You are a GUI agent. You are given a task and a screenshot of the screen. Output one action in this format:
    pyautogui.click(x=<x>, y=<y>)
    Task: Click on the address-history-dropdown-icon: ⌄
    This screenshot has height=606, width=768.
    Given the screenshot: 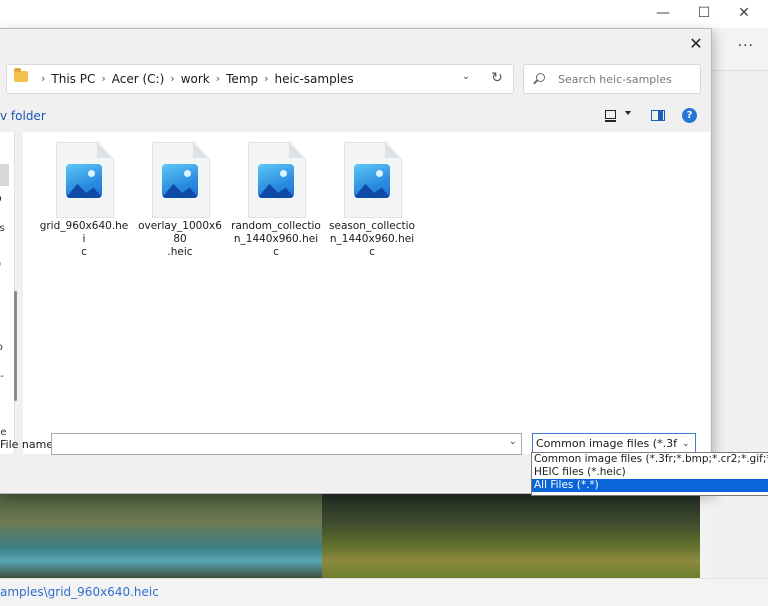 What is the action you would take?
    pyautogui.click(x=466, y=78)
    